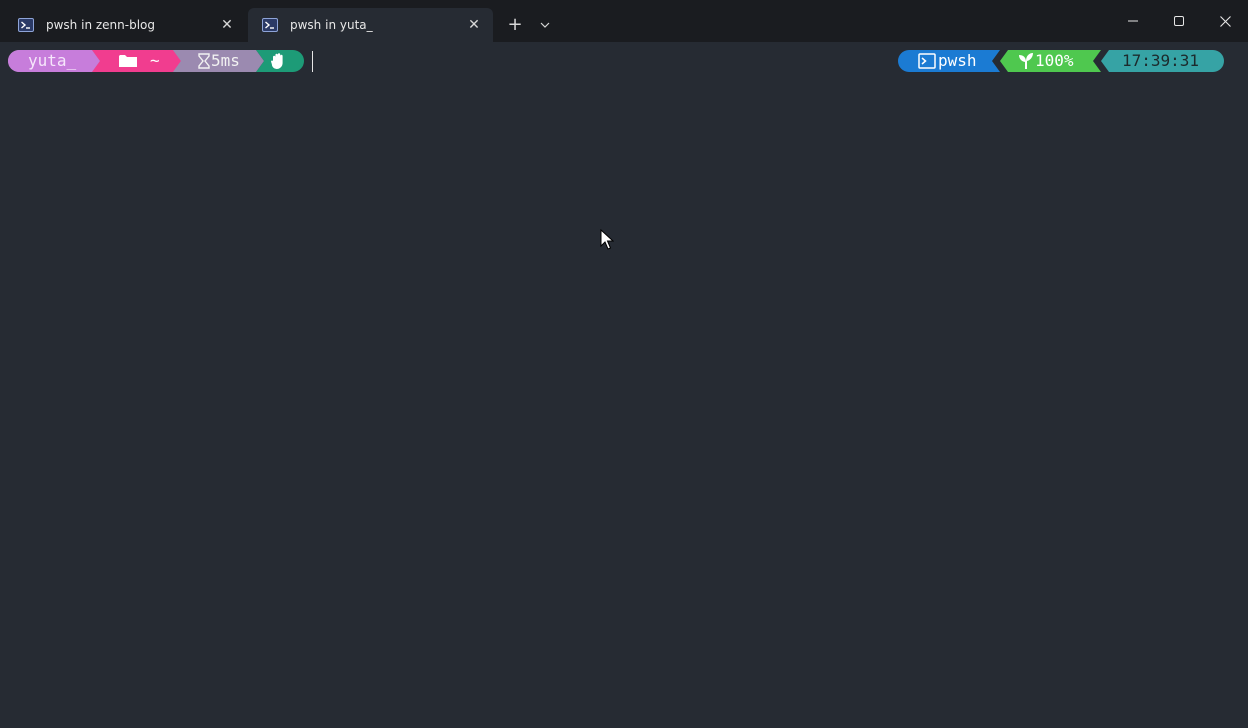 This screenshot has width=1248, height=728. I want to click on terminal-icon, so click(927, 61).